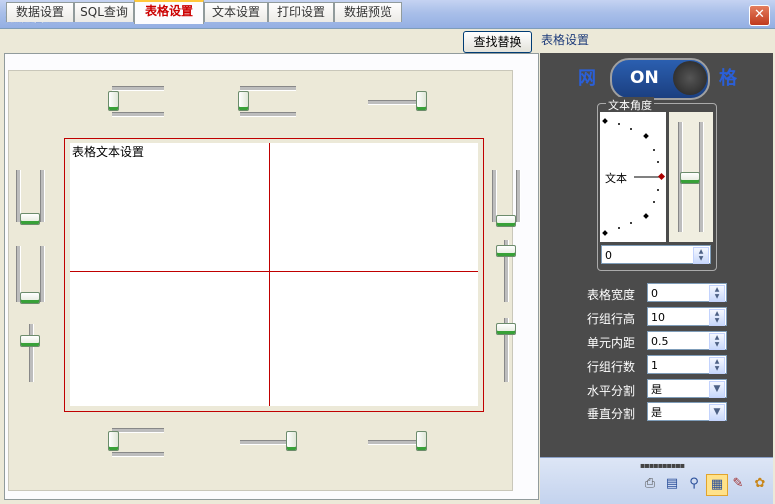  I want to click on tab-text-settings: 文本设置, so click(236, 12).